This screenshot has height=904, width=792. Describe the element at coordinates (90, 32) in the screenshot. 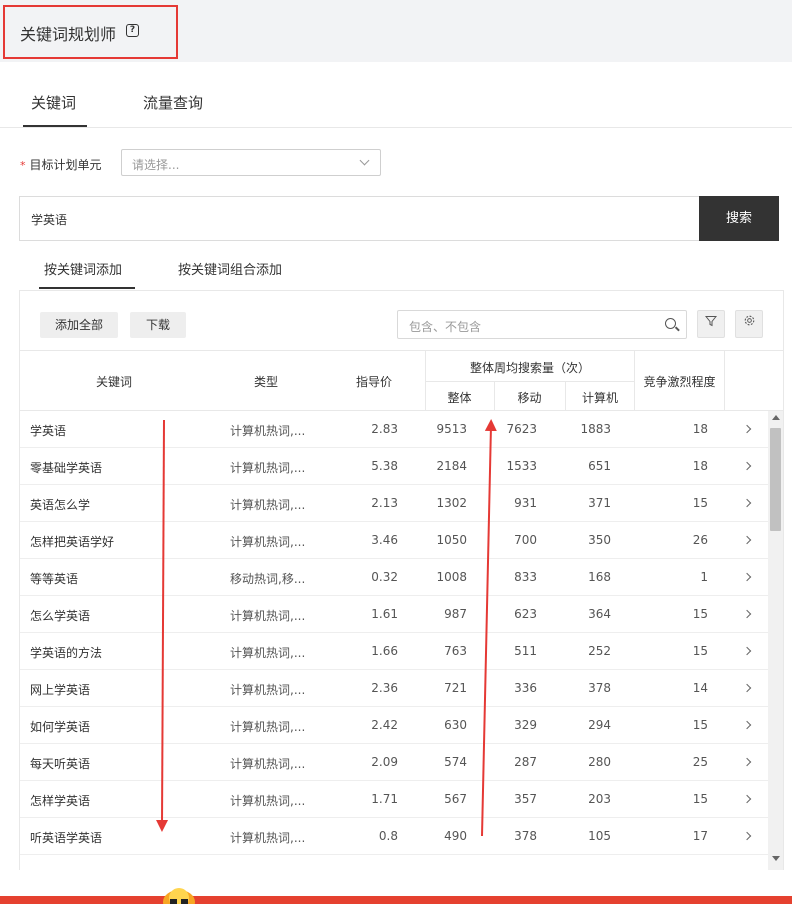

I see `annotation-highlight-box` at that location.